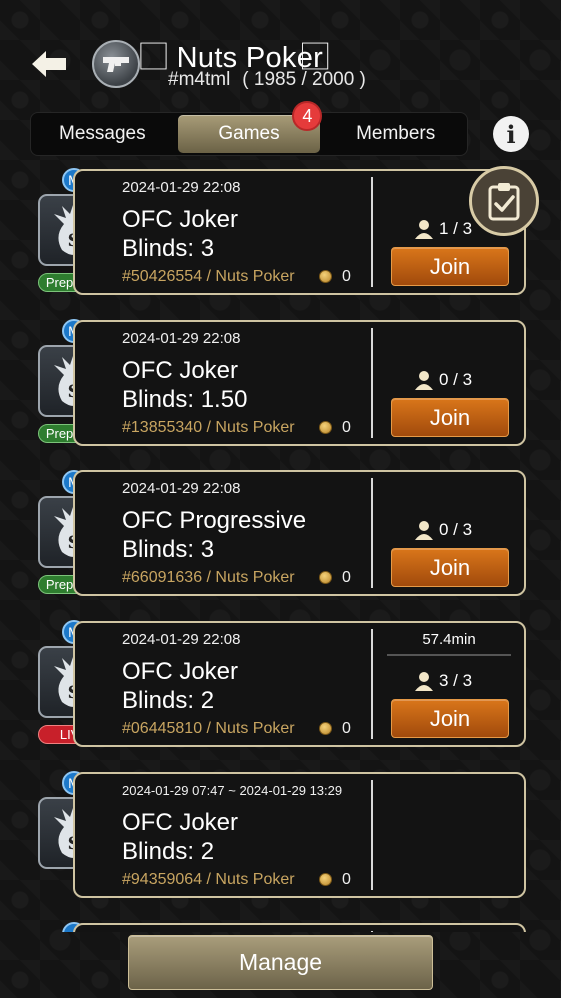  What do you see at coordinates (456, 228) in the screenshot?
I see `player-count-value: 1 / 3` at bounding box center [456, 228].